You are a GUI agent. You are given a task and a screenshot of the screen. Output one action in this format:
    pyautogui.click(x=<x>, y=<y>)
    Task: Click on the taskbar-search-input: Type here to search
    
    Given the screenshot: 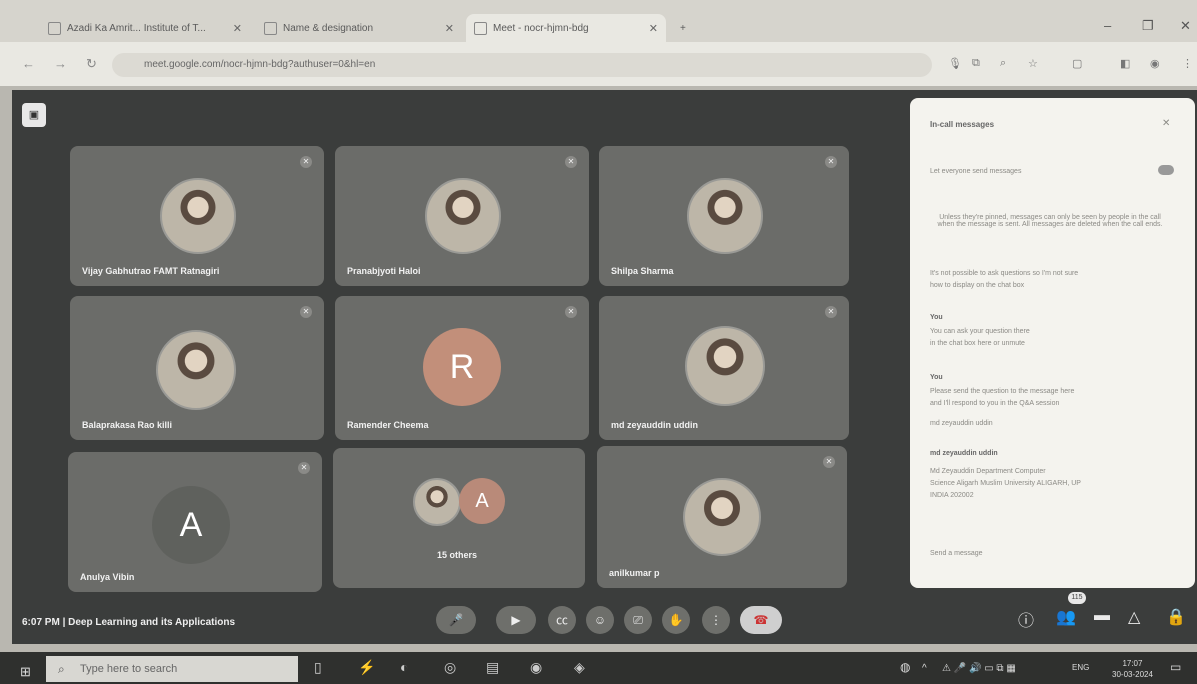 What is the action you would take?
    pyautogui.click(x=172, y=669)
    